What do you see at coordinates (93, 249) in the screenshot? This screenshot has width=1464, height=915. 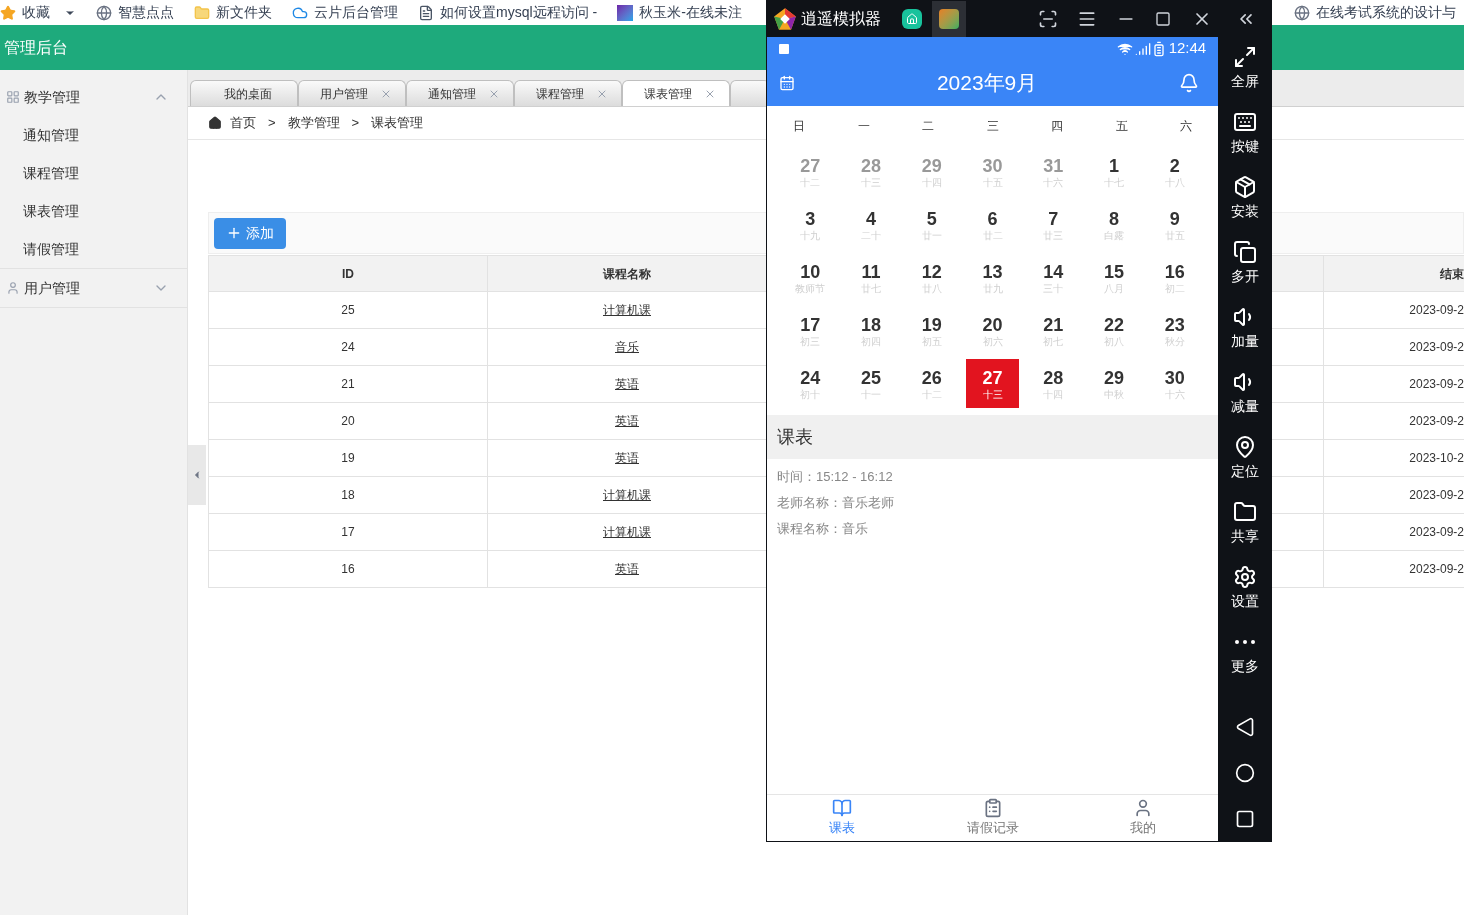 I see `sidebar-item: 请假管理` at bounding box center [93, 249].